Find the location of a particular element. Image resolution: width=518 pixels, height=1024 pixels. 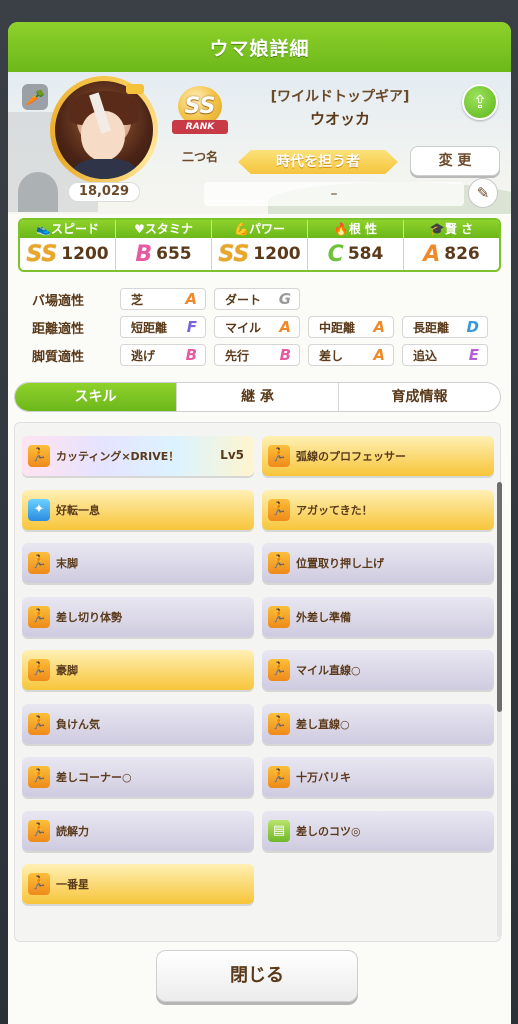

crown-icon is located at coordinates (135, 89).